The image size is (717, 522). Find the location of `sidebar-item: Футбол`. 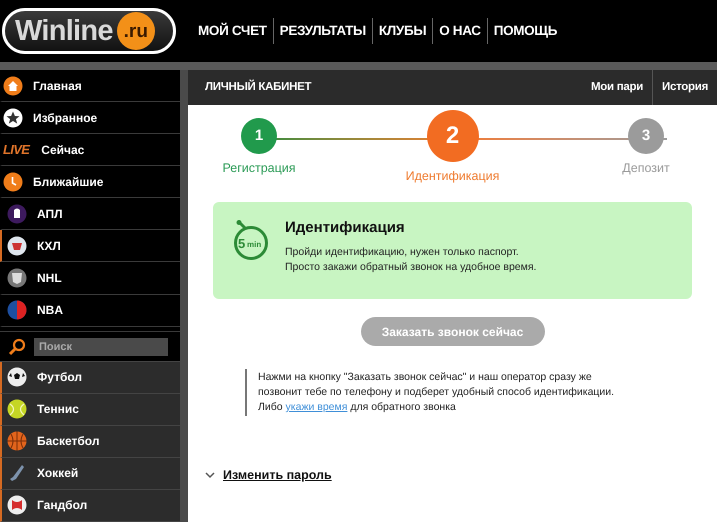

sidebar-item: Футбол is located at coordinates (90, 378).